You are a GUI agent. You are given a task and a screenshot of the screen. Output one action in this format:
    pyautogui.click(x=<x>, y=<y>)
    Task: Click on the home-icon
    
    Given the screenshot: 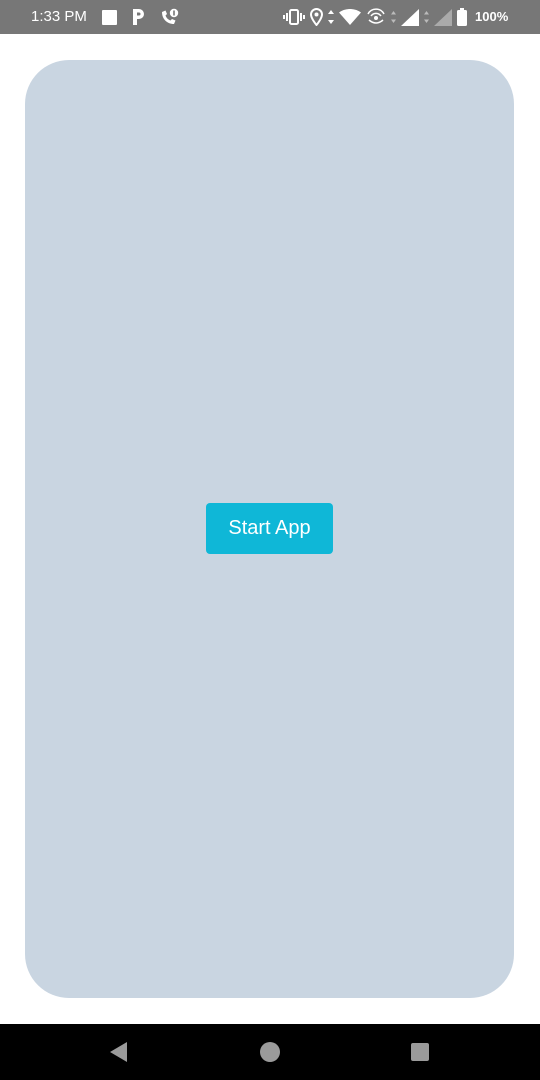 What is the action you would take?
    pyautogui.click(x=270, y=1052)
    